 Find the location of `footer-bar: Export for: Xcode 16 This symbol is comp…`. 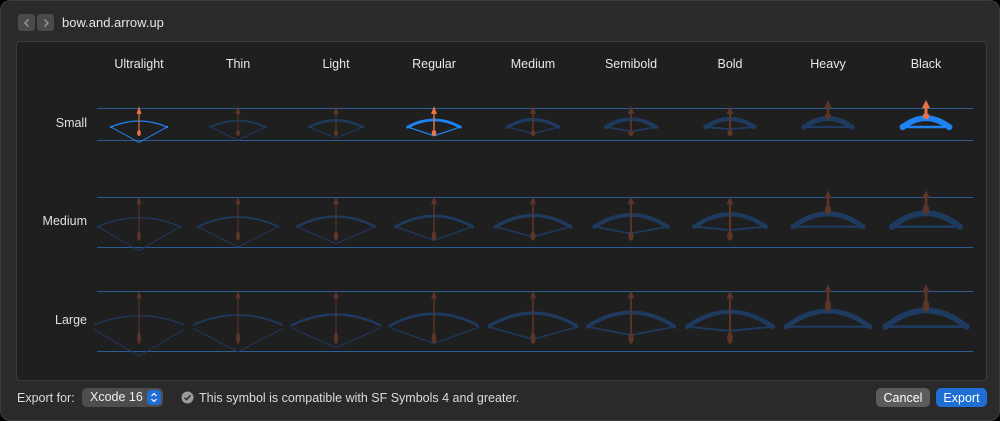

footer-bar: Export for: Xcode 16 This symbol is comp… is located at coordinates (500, 400).